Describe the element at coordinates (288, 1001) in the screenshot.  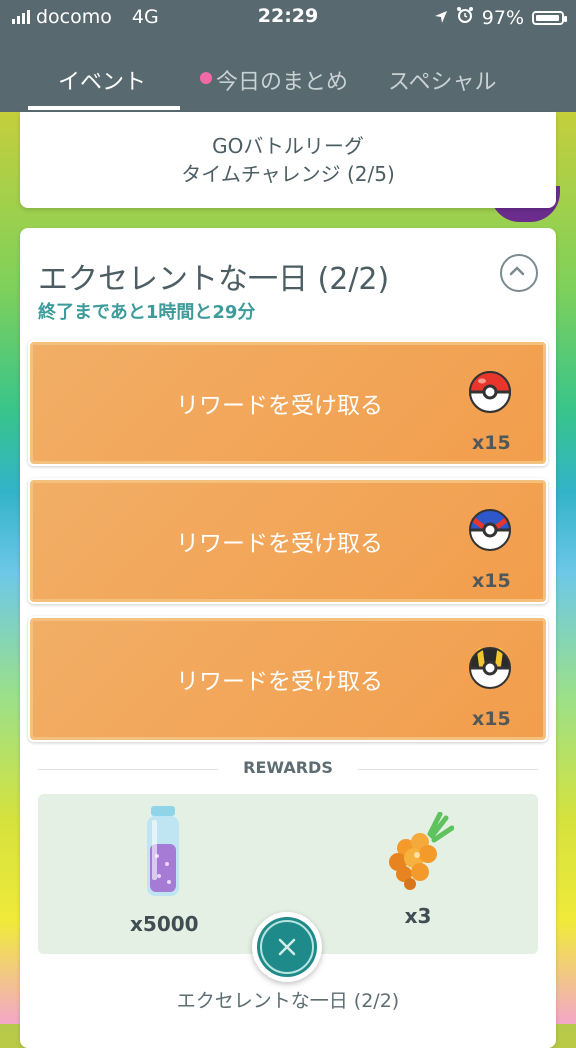
I see `bottom-research-label: エクセレントな一日 (2/2)` at that location.